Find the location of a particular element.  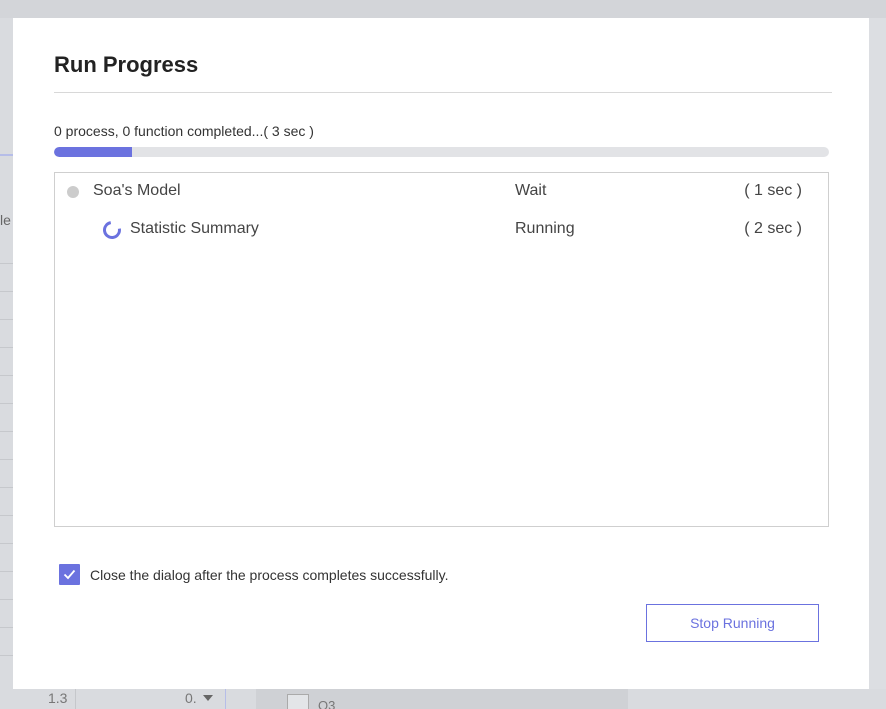

dialog-title: Run Progress is located at coordinates (126, 64).